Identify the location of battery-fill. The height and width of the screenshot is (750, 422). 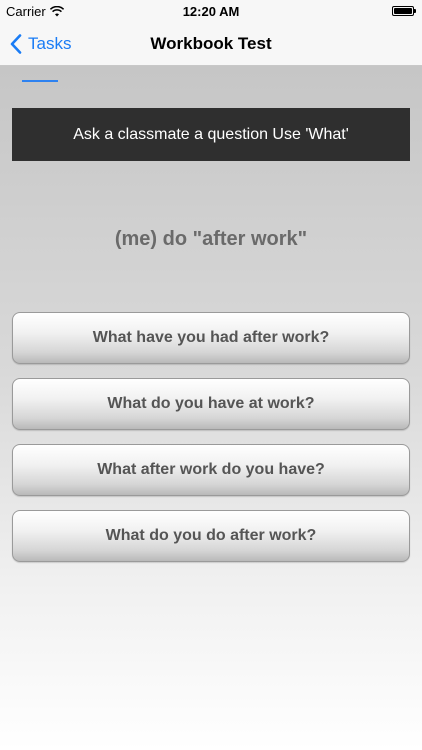
(403, 11).